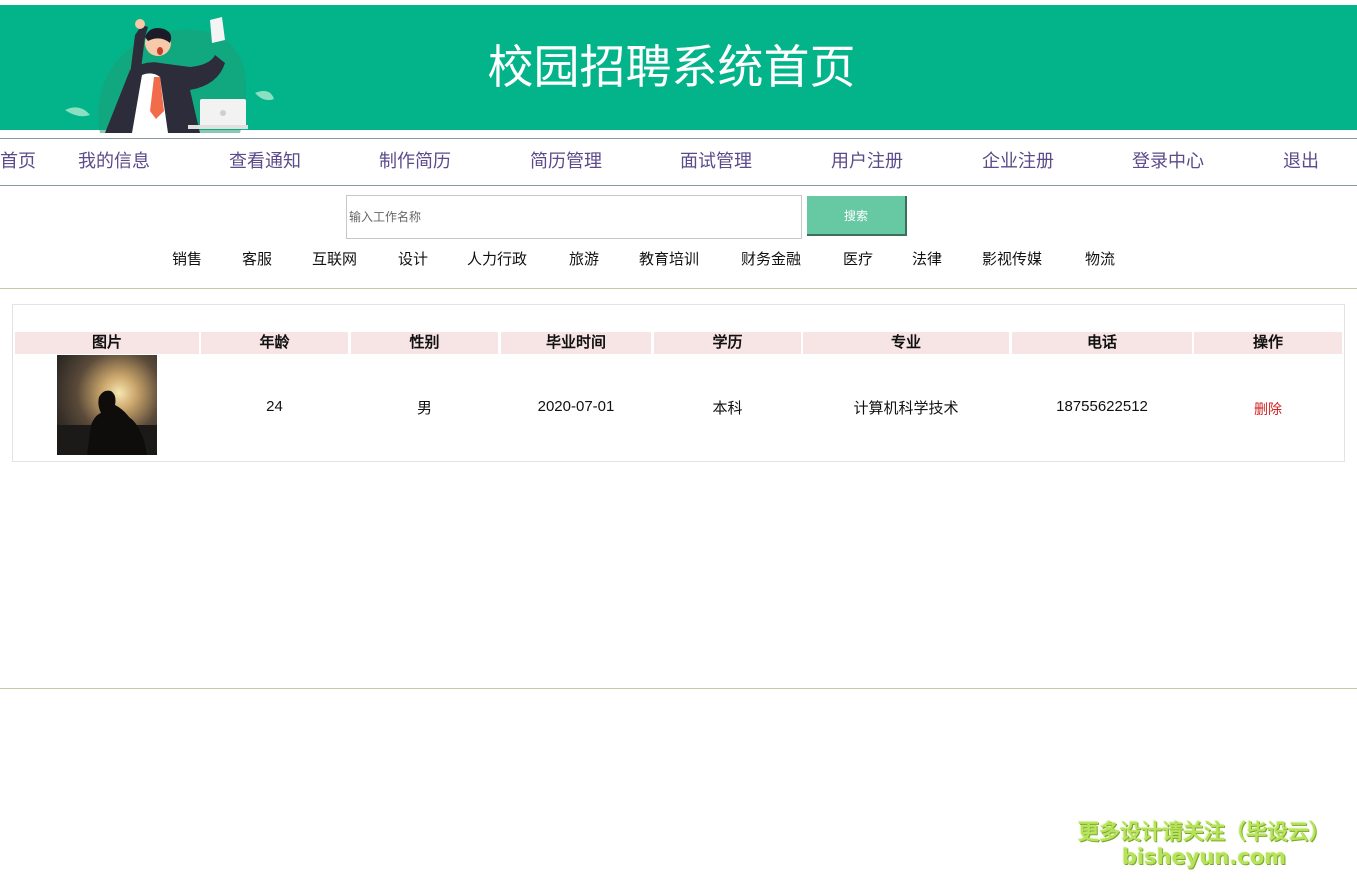 Image resolution: width=1357 pixels, height=894 pixels. What do you see at coordinates (858, 258) in the screenshot?
I see `category-medical: 医疗` at bounding box center [858, 258].